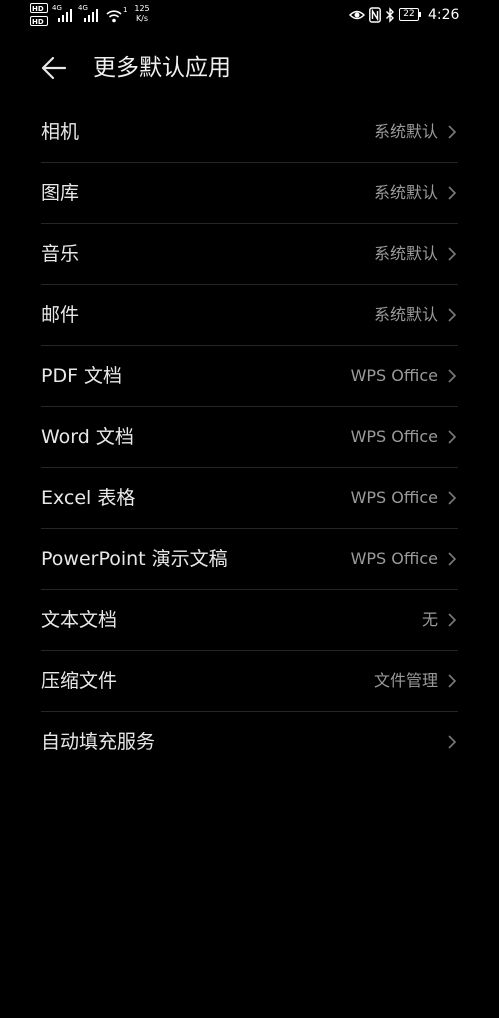  What do you see at coordinates (142, 18) in the screenshot?
I see `network-speed-unit: K/s` at bounding box center [142, 18].